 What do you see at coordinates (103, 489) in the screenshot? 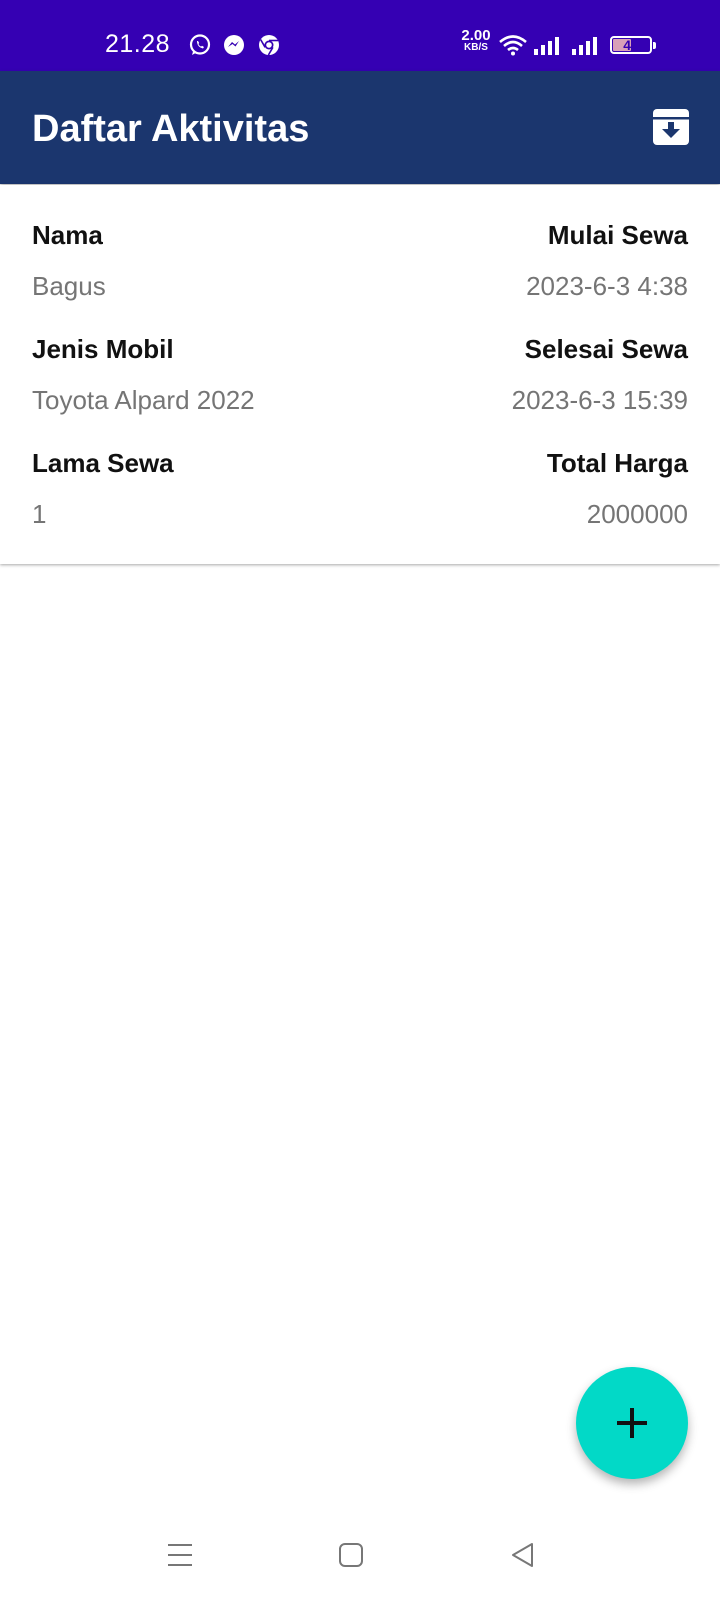
I see `lama-sewa-field: Lama Sewa 1` at bounding box center [103, 489].